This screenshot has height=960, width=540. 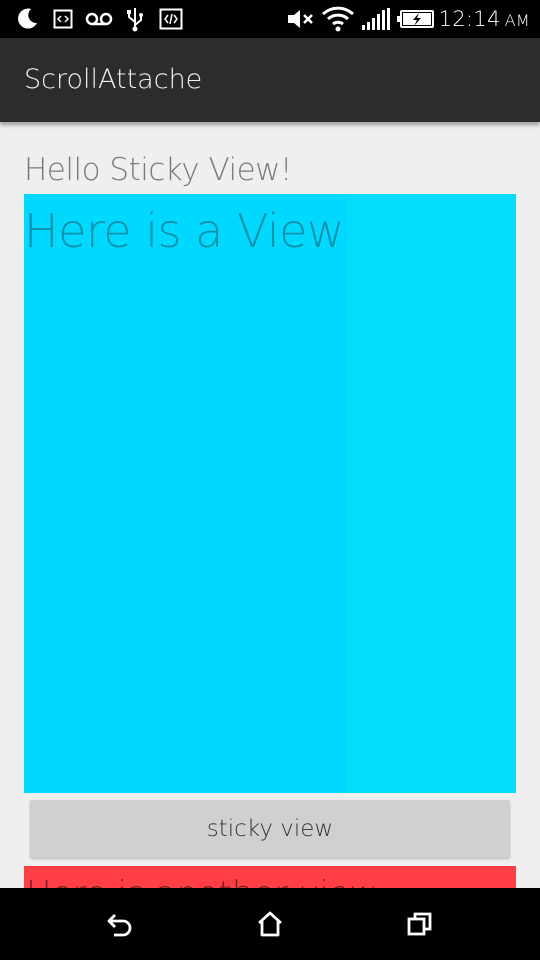 I want to click on mute-icon, so click(x=301, y=19).